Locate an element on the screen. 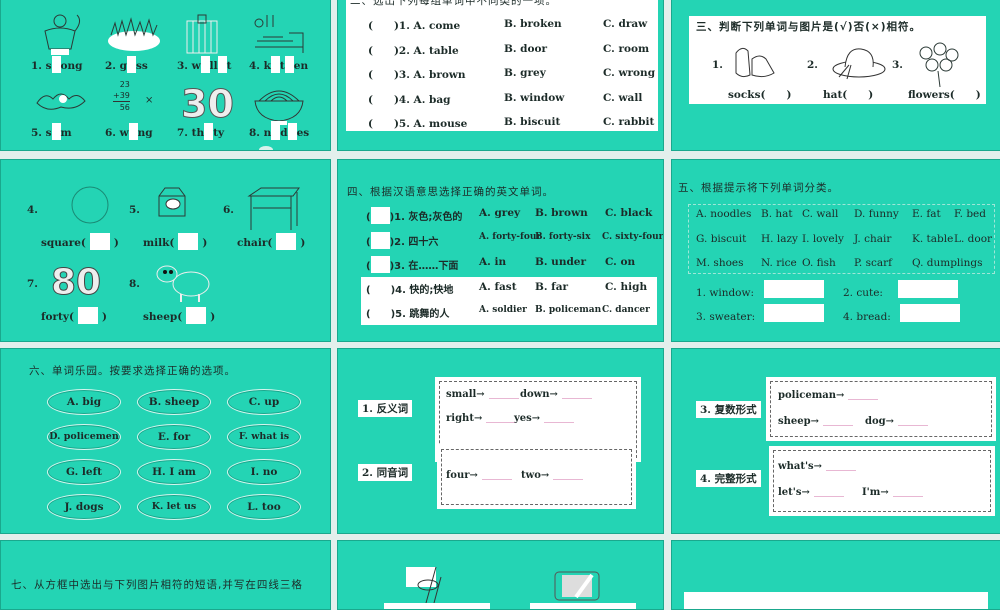 Image resolution: width=1000 pixels, height=610 pixels. bird-nest-icon is located at coordinates (424, 585).